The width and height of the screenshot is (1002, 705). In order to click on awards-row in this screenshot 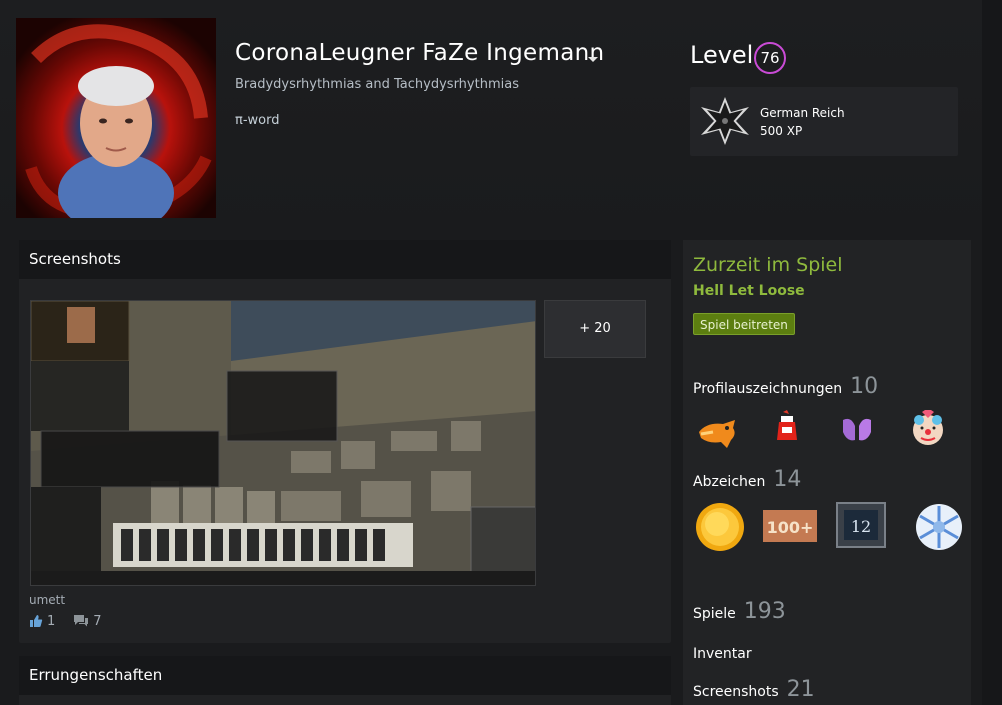, I will do `click(828, 435)`.